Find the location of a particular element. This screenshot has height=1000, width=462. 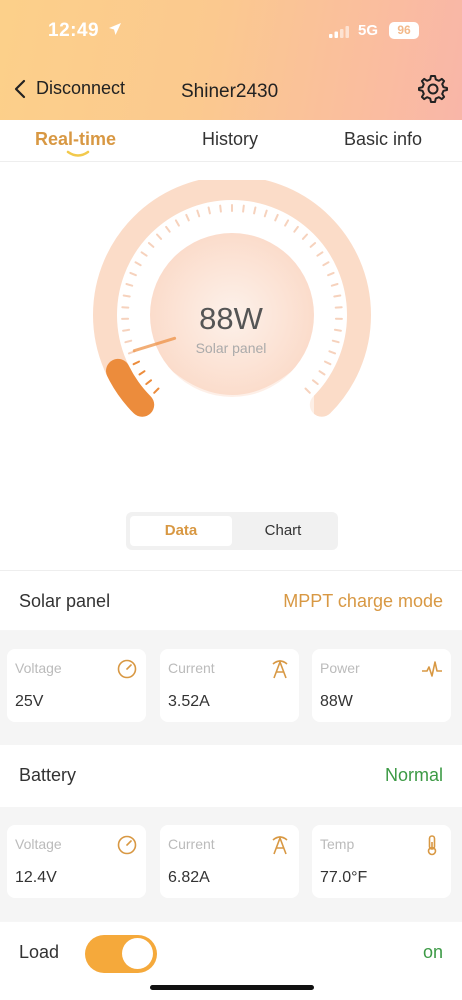

solar-metrics: Voltage 25V Current 3.52A Power 88W is located at coordinates (231, 688).